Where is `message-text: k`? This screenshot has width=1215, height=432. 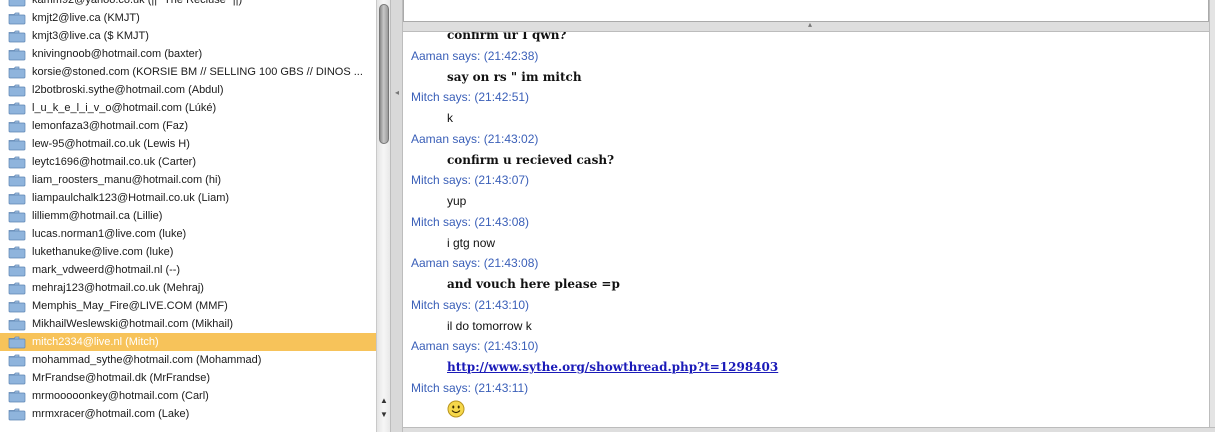 message-text: k is located at coordinates (450, 118).